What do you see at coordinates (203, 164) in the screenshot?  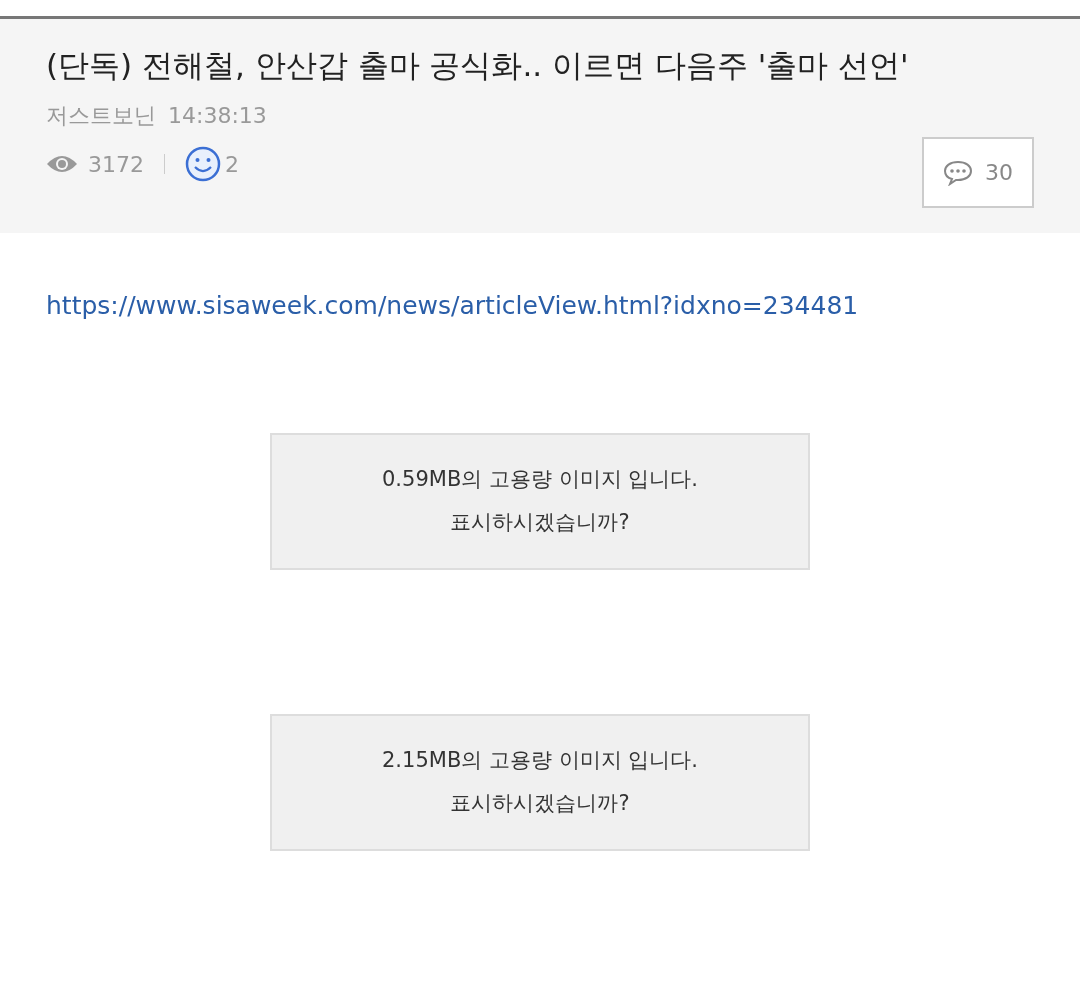 I see `smiley-icon` at bounding box center [203, 164].